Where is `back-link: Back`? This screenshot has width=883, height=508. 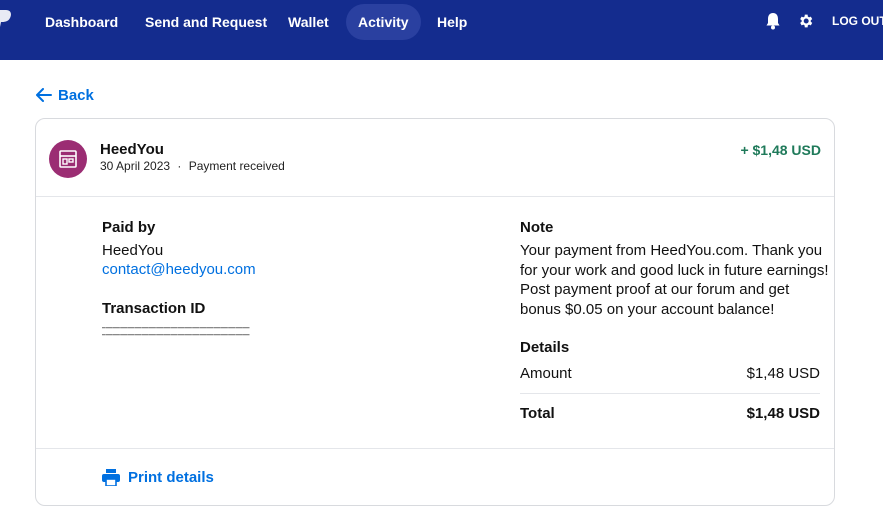
back-link: Back is located at coordinates (65, 95).